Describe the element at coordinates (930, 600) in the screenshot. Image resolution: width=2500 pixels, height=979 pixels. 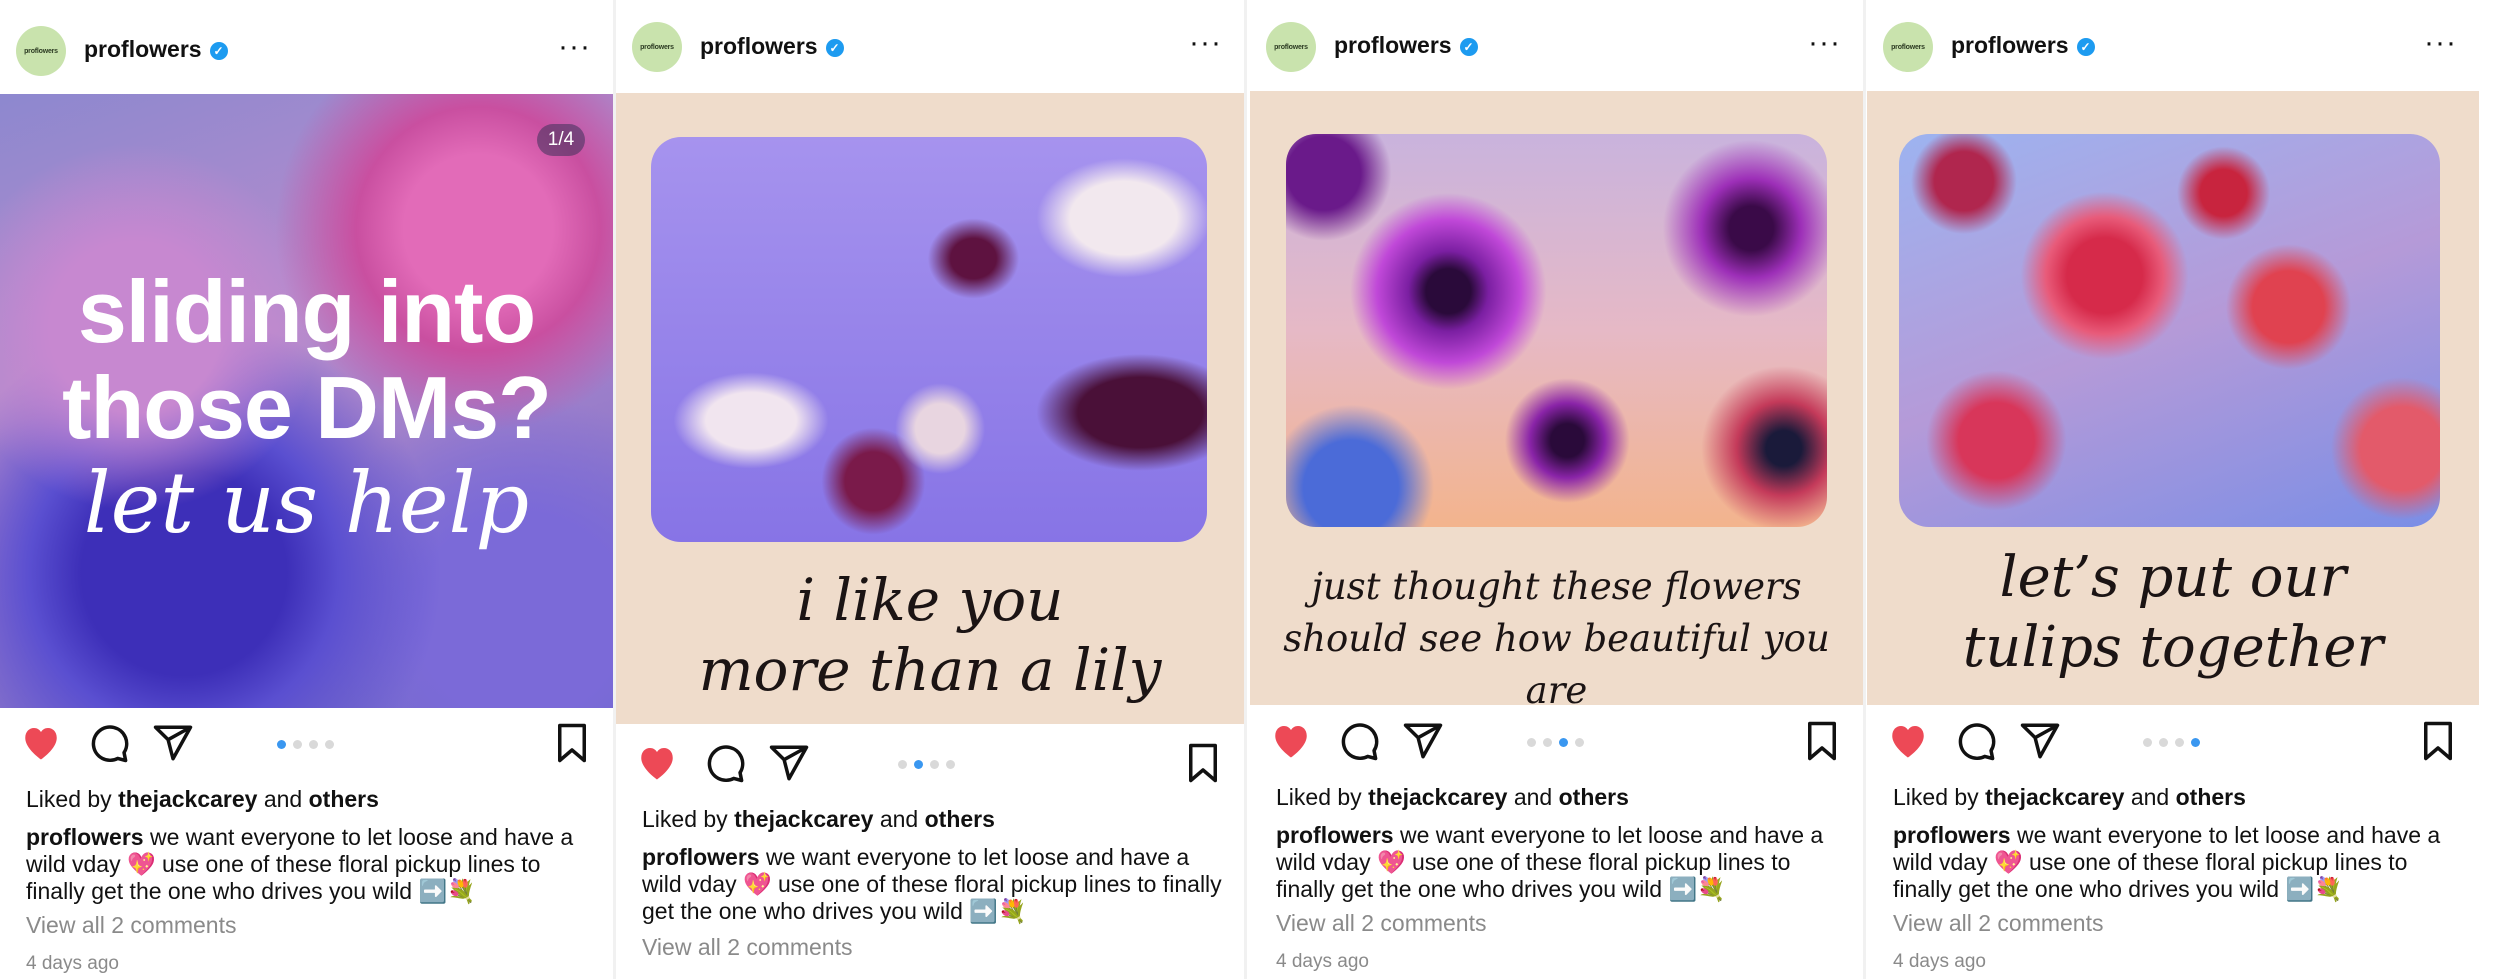
I see `quote-line: i like you` at that location.